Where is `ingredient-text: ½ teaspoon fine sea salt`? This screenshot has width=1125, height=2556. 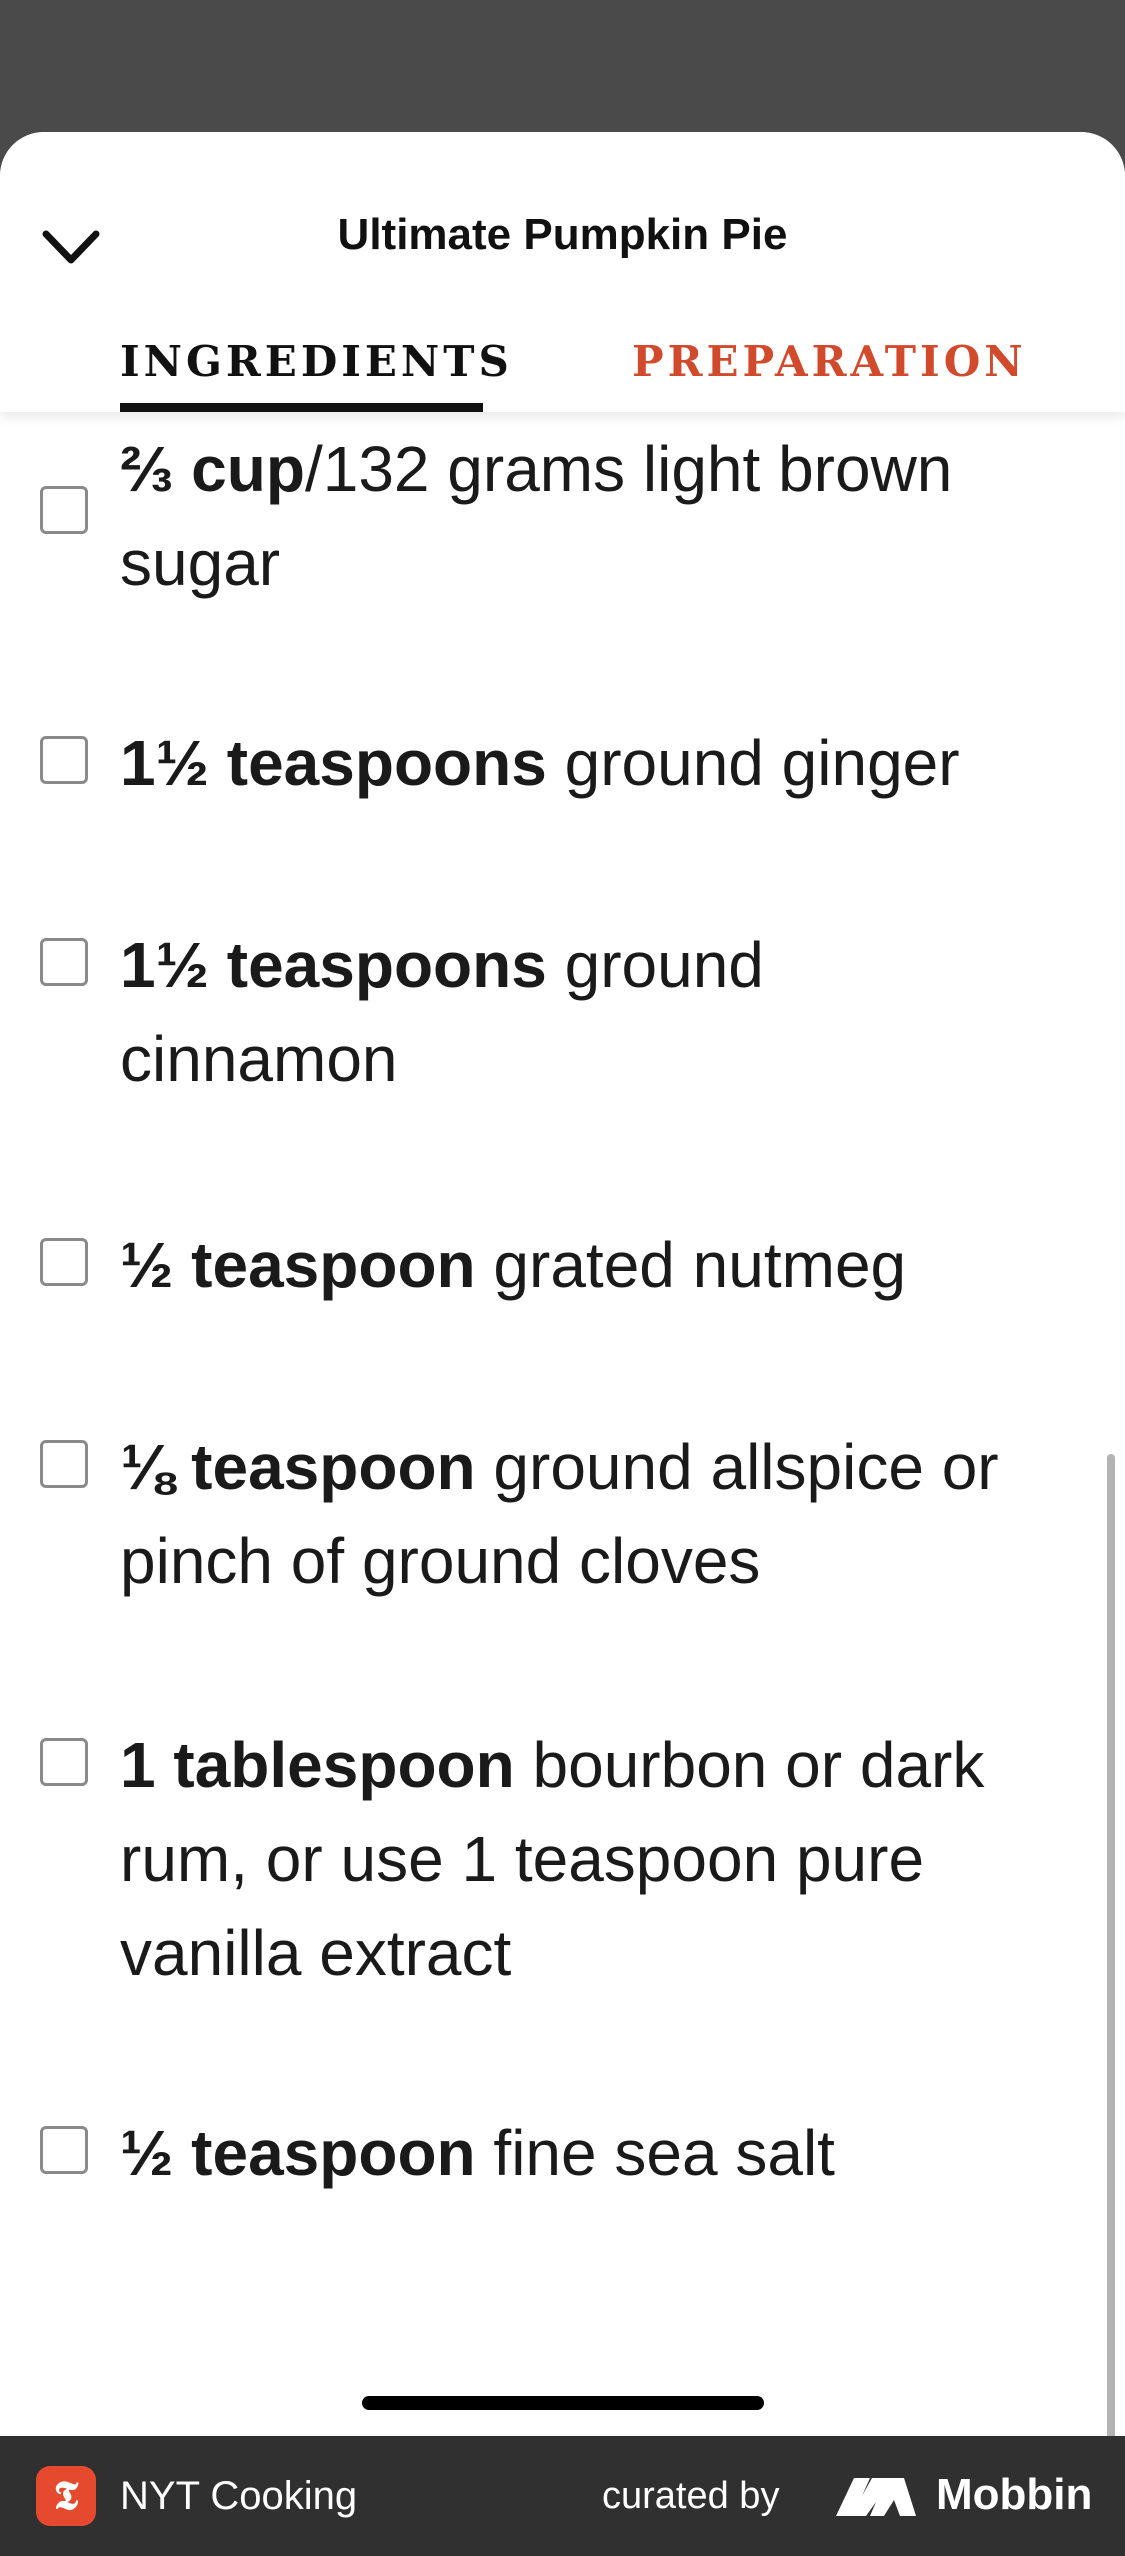
ingredient-text: ½ teaspoon fine sea salt is located at coordinates (605, 2153).